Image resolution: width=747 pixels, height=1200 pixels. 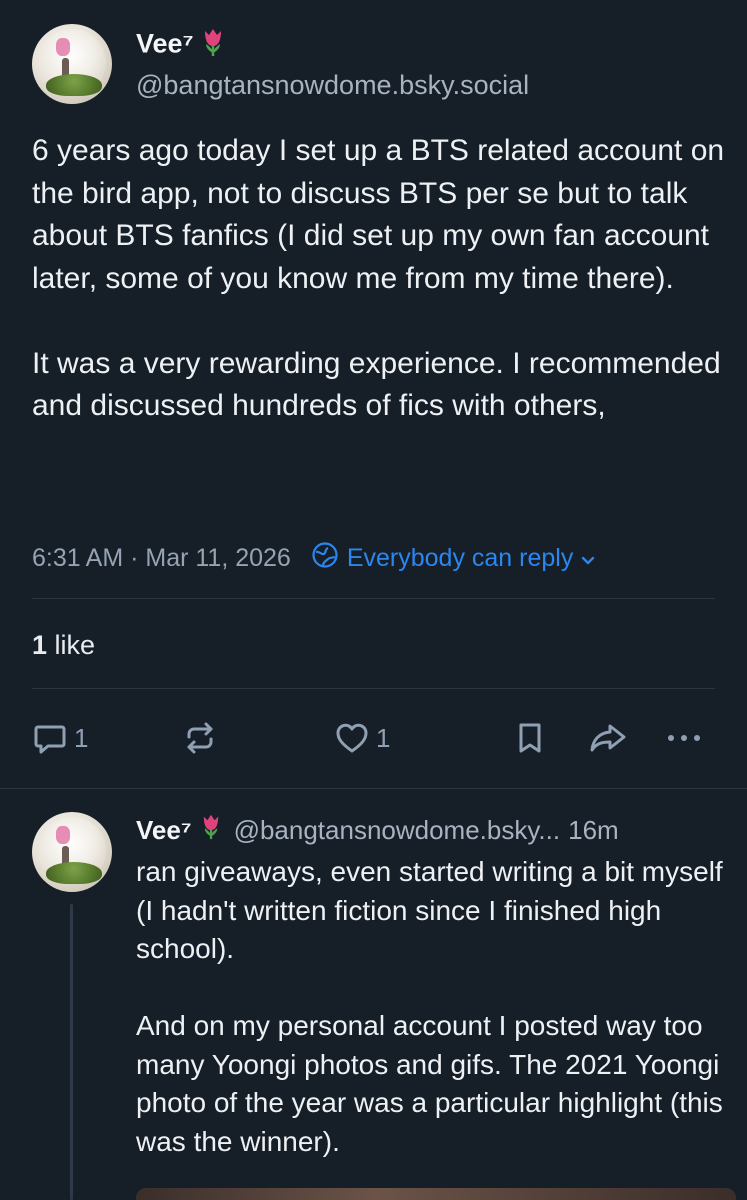 I want to click on author-handle: @bangtansnowdome.bsky.social, so click(x=332, y=85).